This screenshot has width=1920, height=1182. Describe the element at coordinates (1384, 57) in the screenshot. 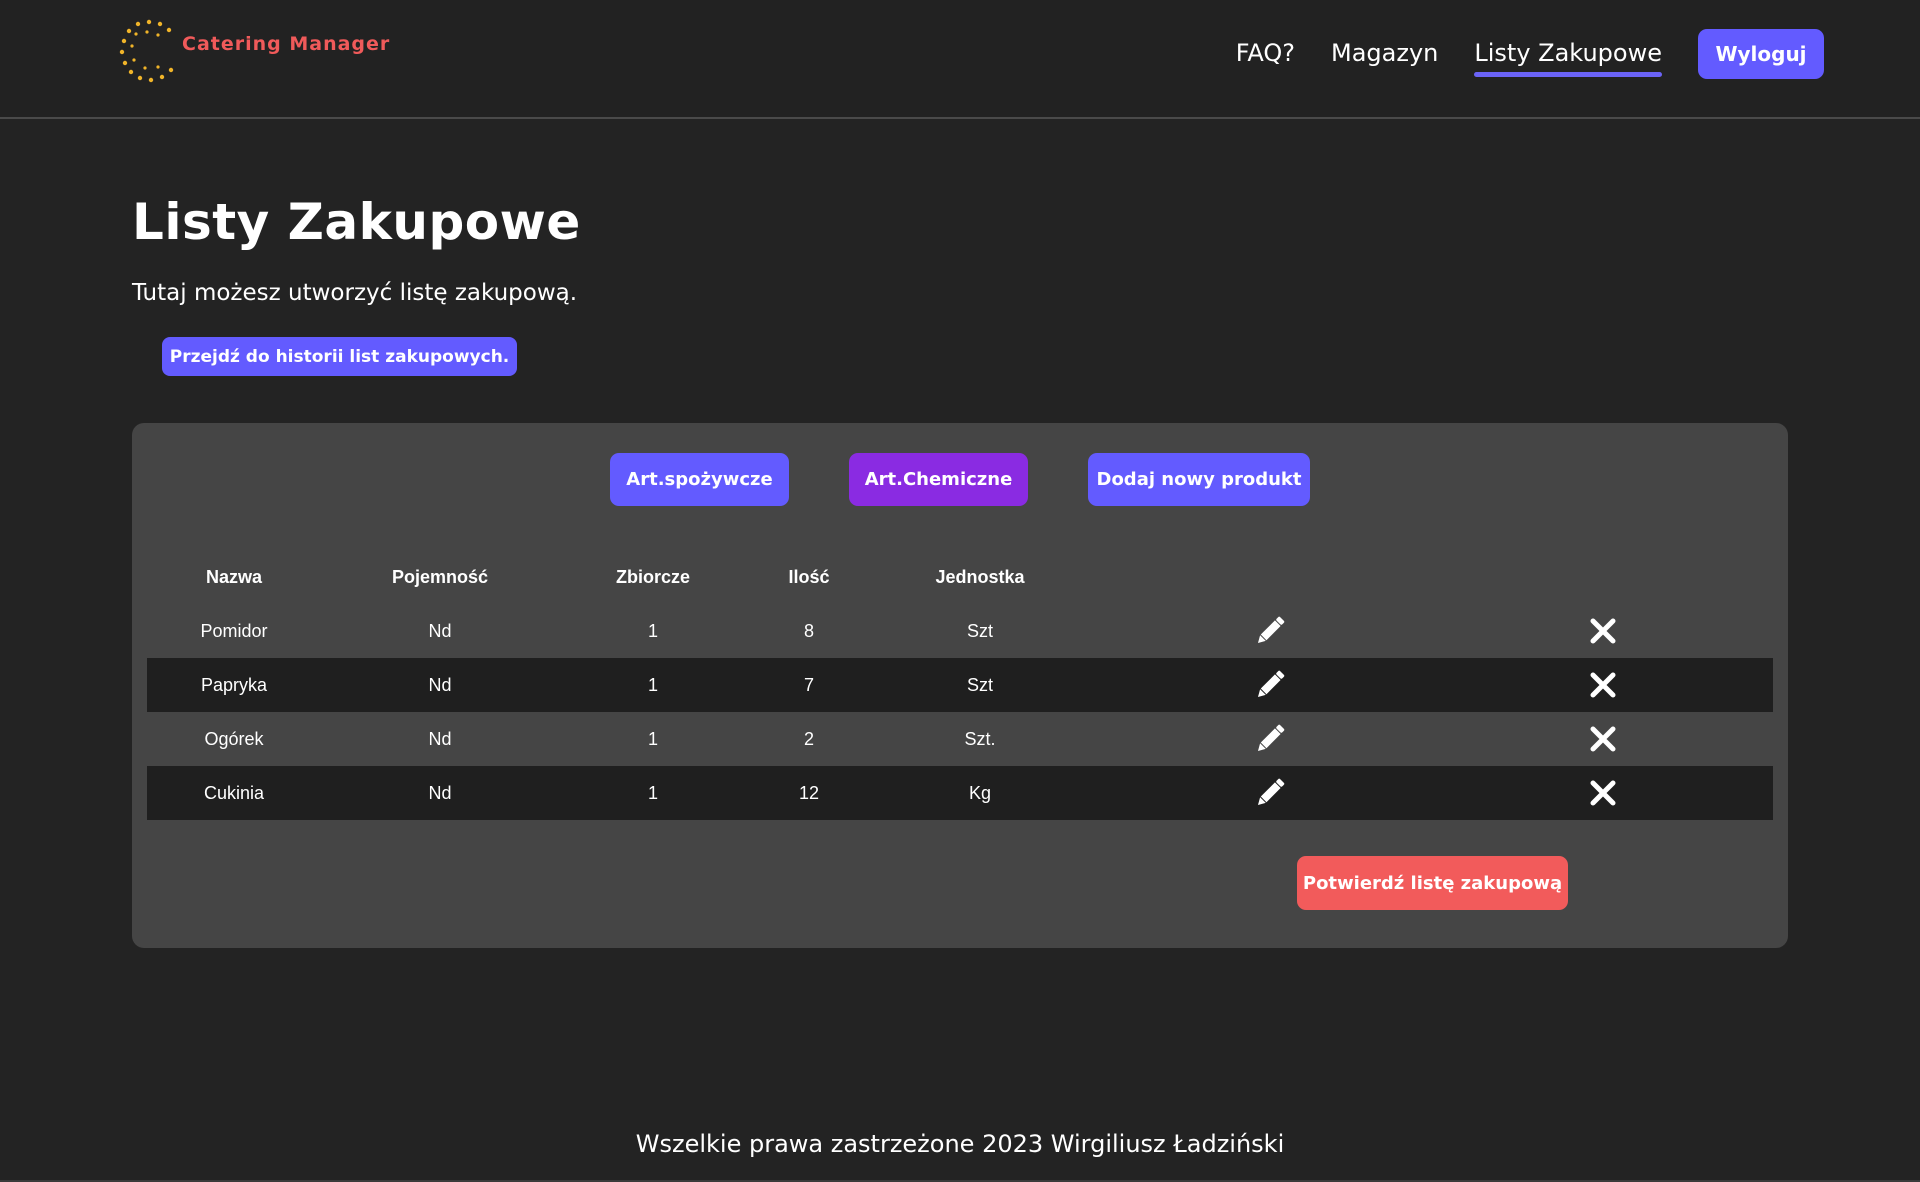

I see `nav-link-magazyn: Magazyn` at that location.